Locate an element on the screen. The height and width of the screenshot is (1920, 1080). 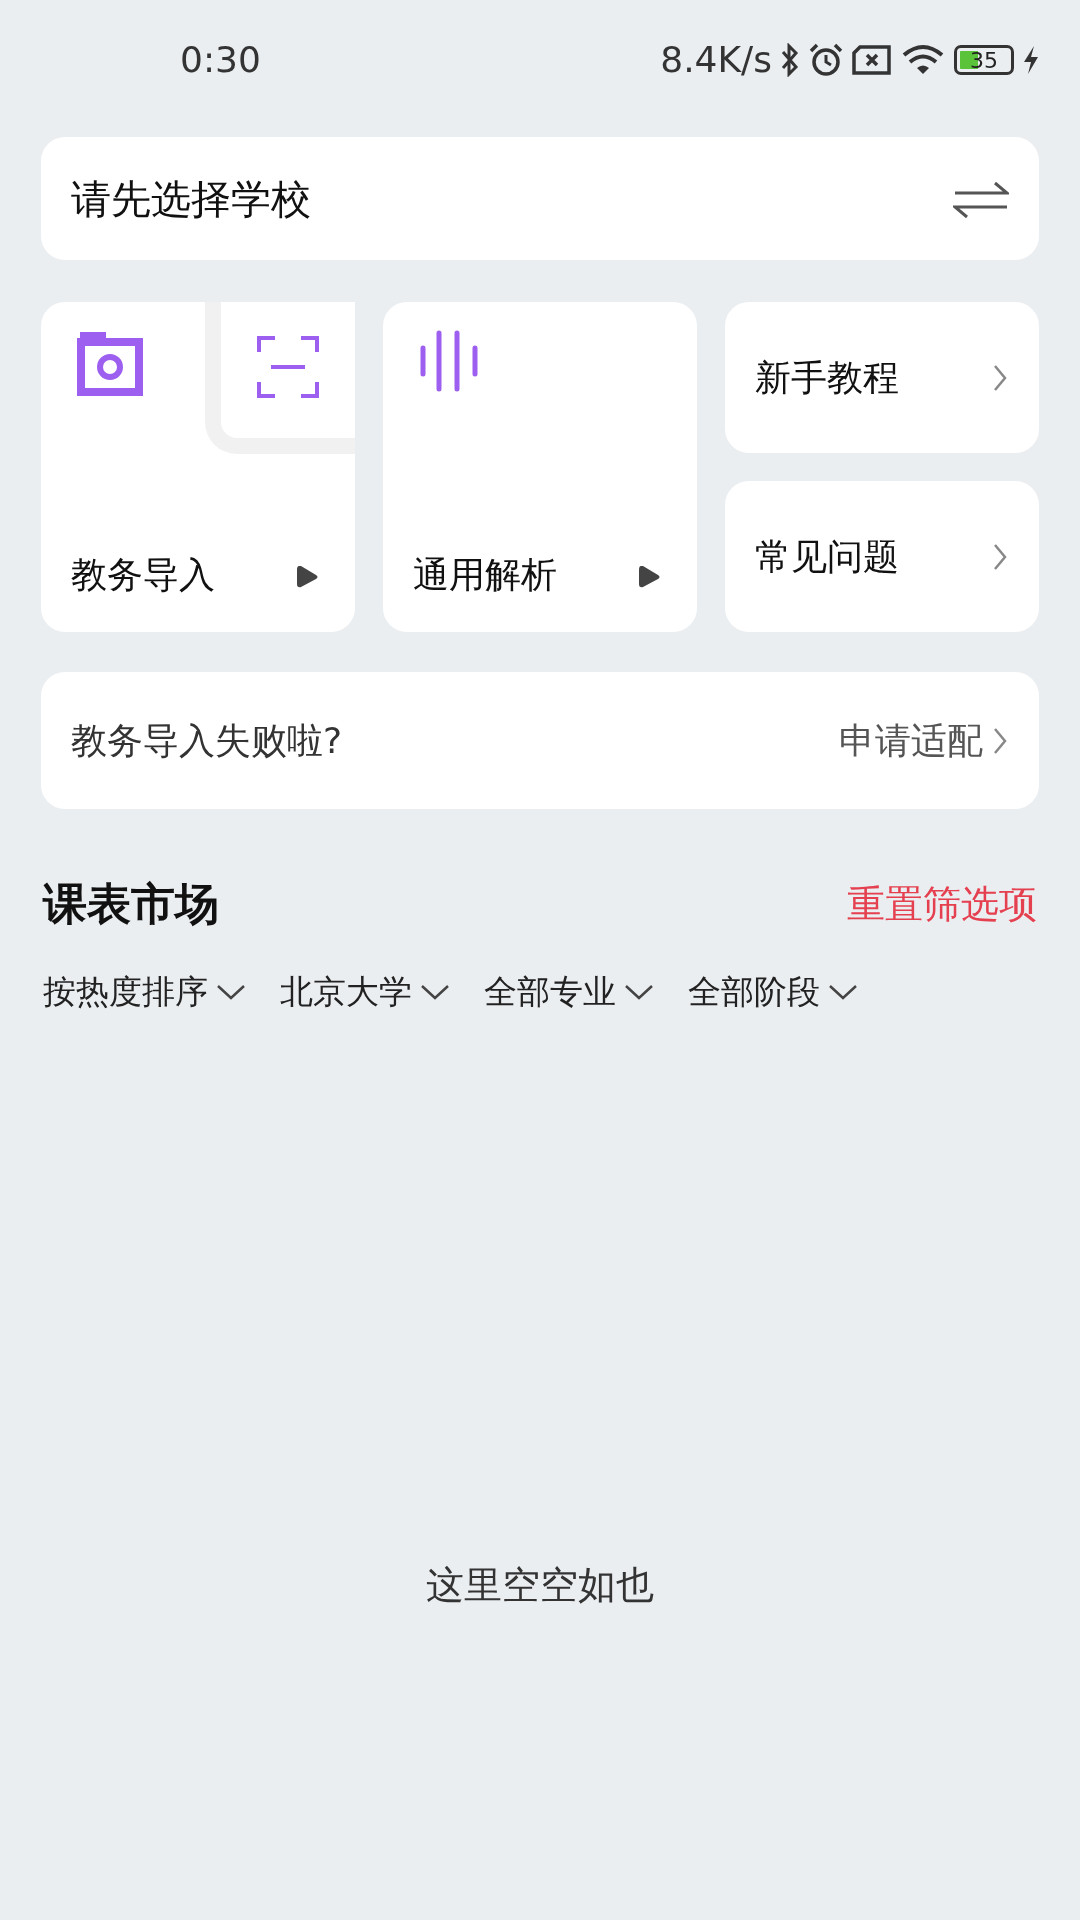
network-speed: 8.4K/s is located at coordinates (716, 60).